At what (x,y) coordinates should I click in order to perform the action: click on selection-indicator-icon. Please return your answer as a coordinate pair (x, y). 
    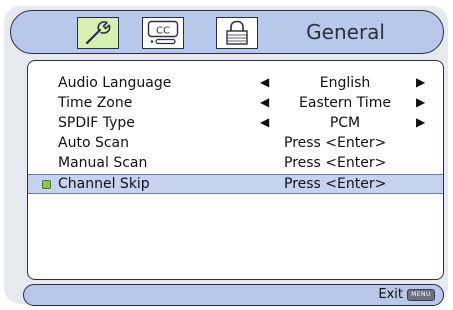
    Looking at the image, I should click on (46, 184).